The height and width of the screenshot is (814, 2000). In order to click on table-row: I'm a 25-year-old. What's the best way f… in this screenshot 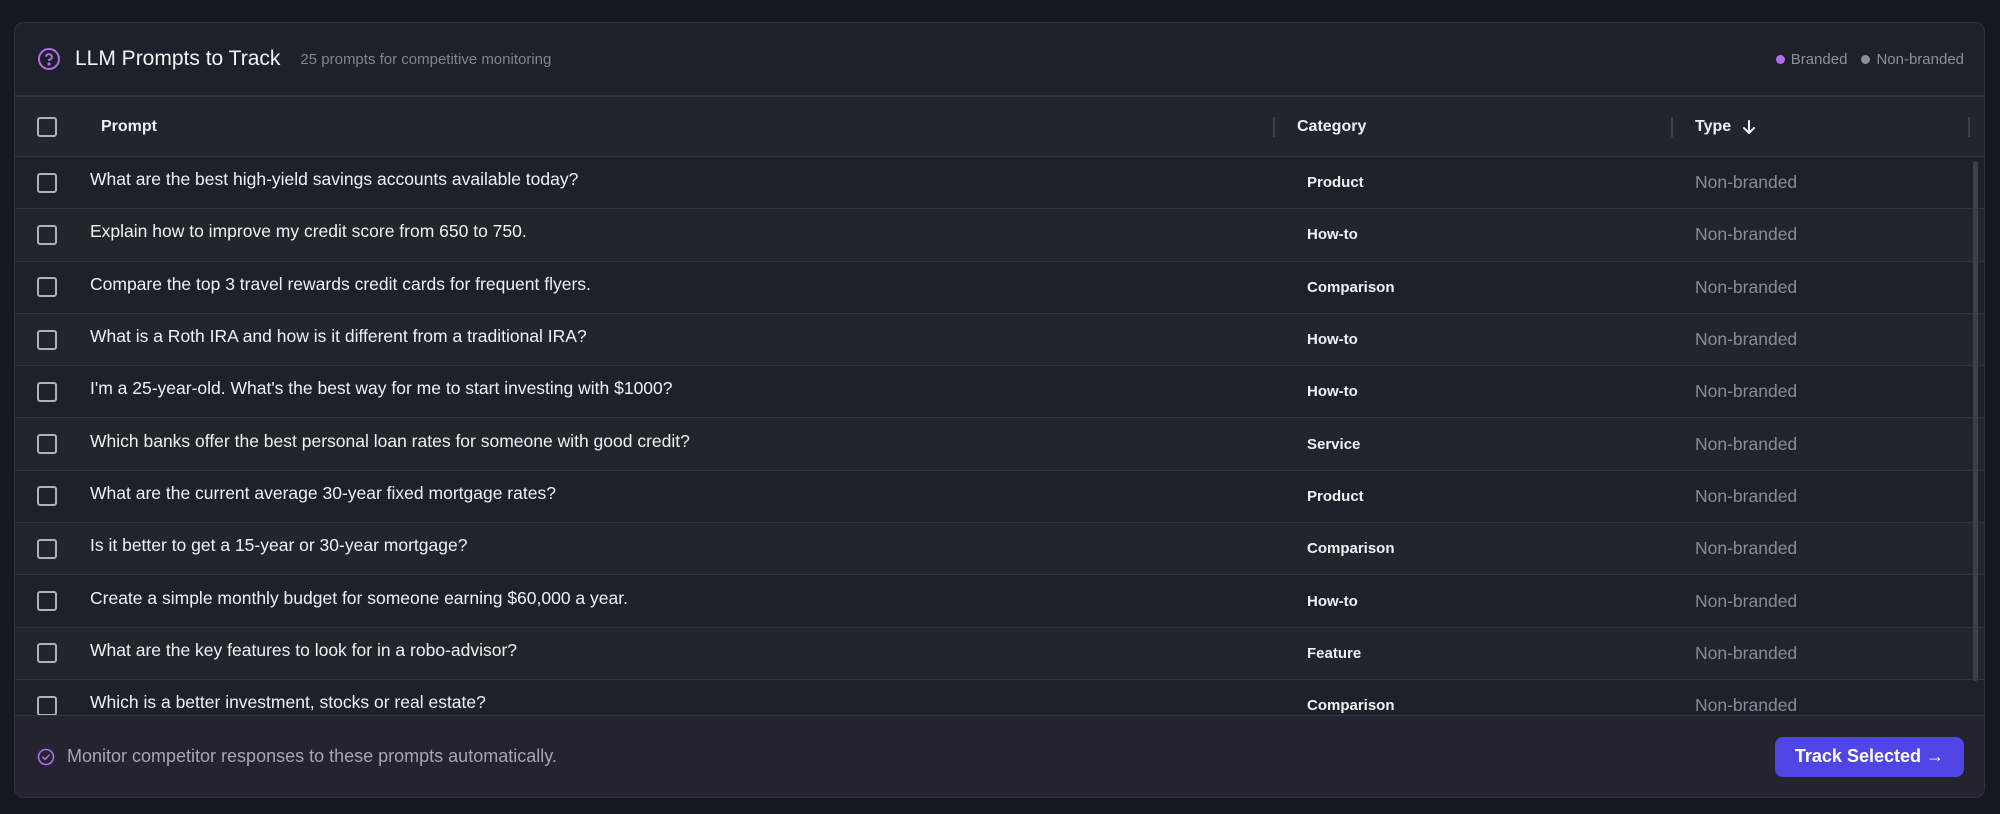, I will do `click(999, 392)`.